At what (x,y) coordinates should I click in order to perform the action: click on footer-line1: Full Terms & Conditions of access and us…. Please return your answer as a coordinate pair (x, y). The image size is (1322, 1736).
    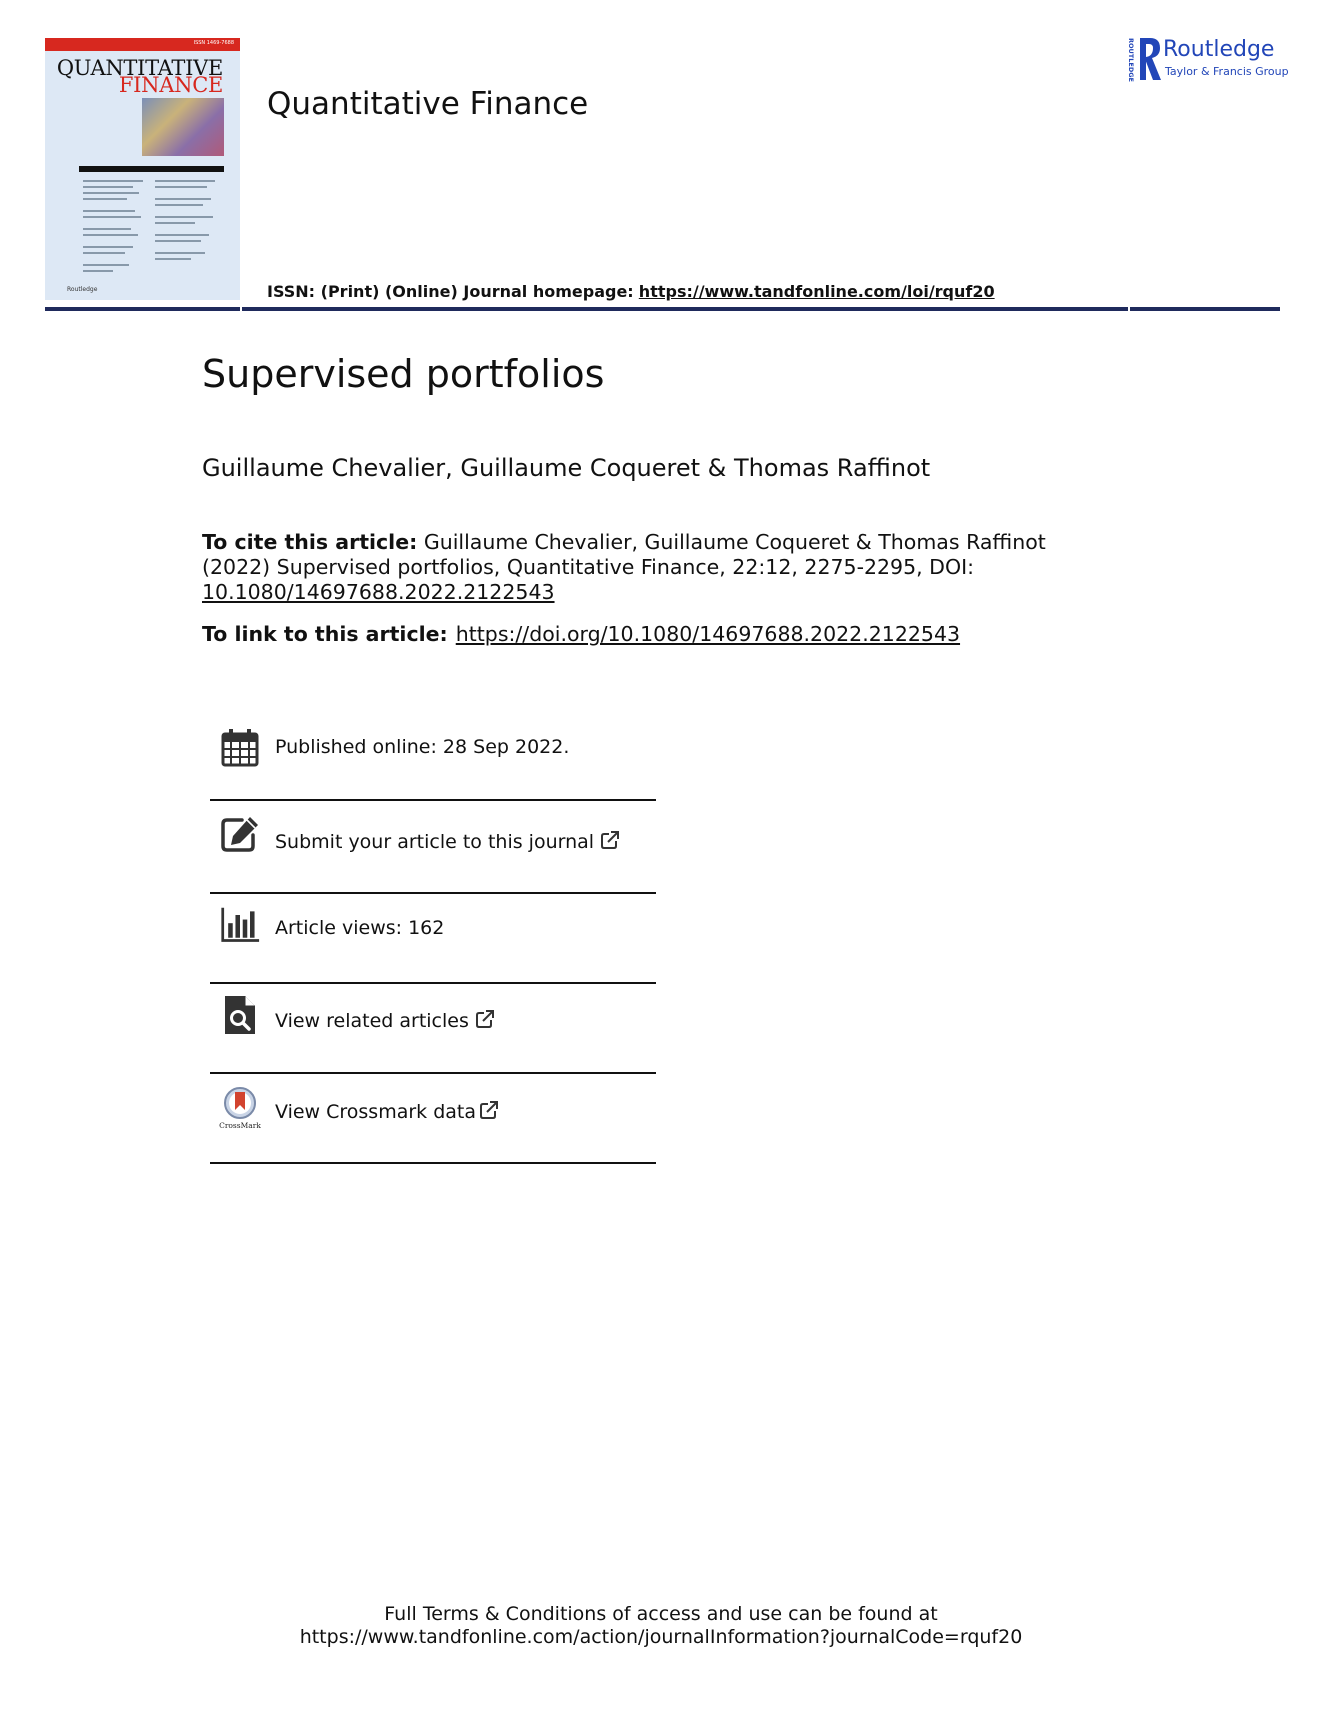
    Looking at the image, I should click on (661, 1614).